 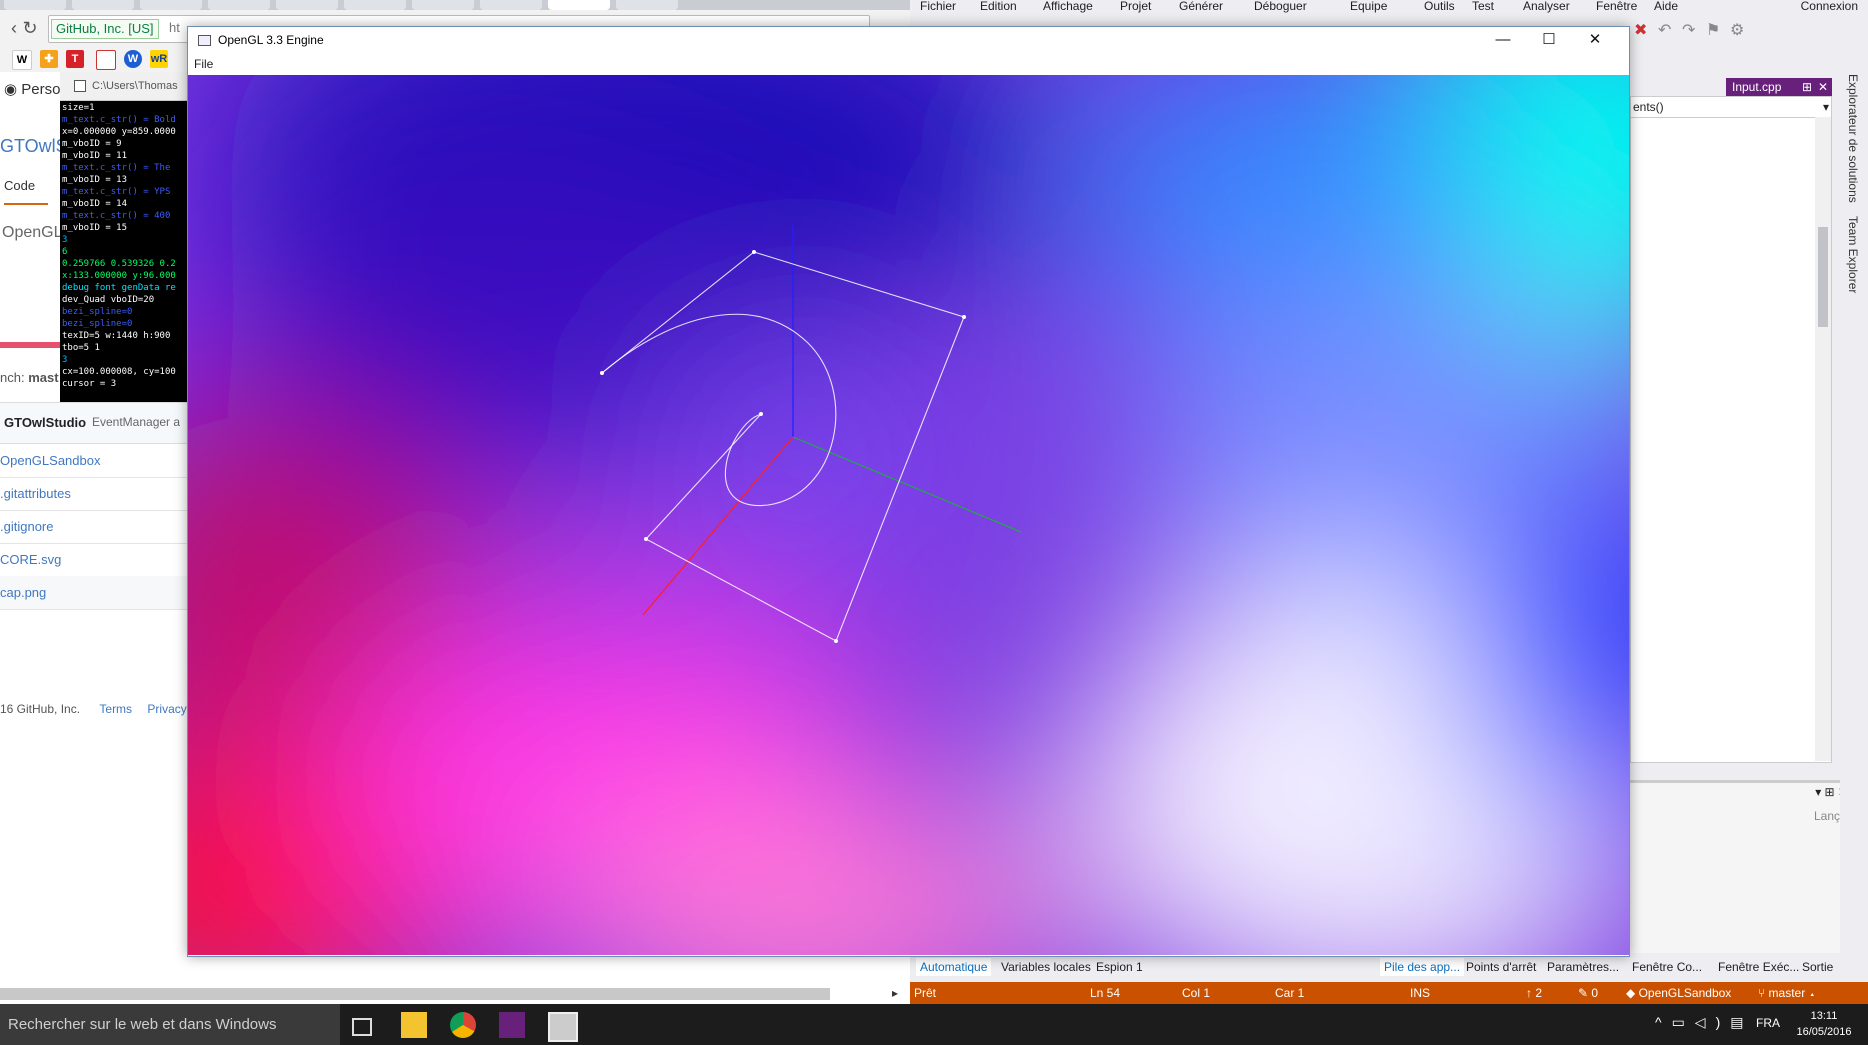 What do you see at coordinates (203, 64) in the screenshot?
I see `menu-file: File` at bounding box center [203, 64].